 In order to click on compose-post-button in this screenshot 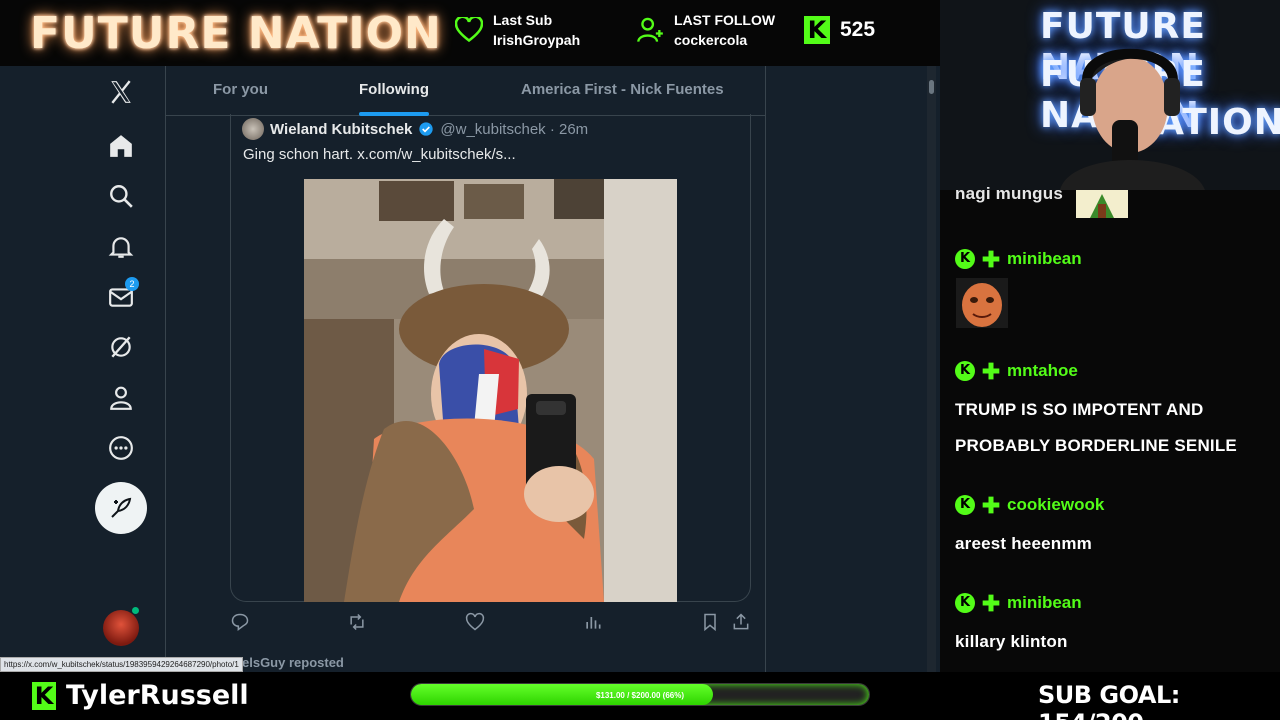, I will do `click(121, 508)`.